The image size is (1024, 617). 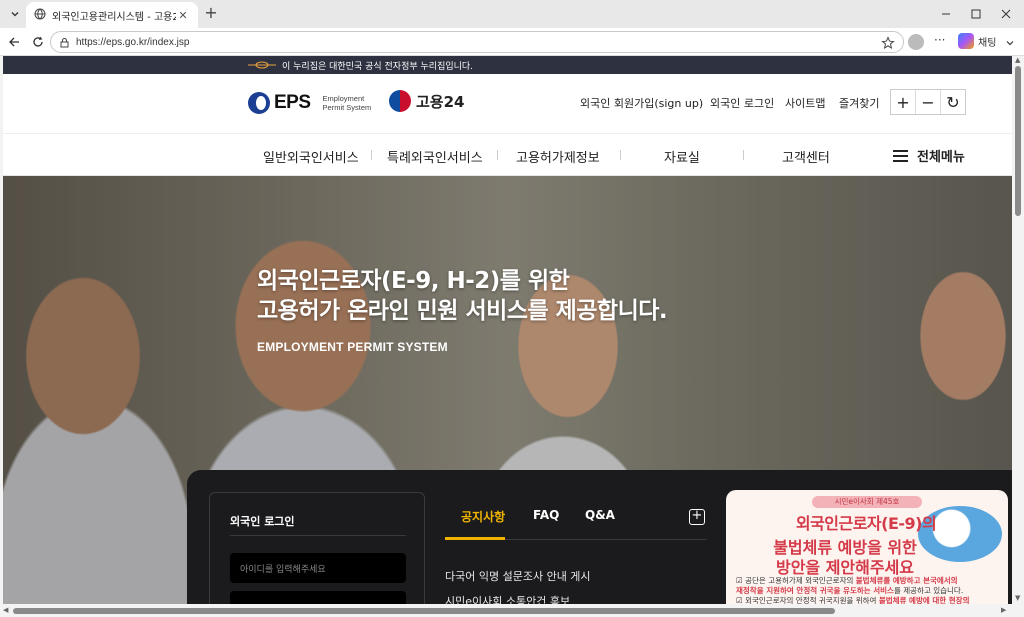 What do you see at coordinates (576, 518) in the screenshot?
I see `board-tabs: 공지사항 FAQ Q&A` at bounding box center [576, 518].